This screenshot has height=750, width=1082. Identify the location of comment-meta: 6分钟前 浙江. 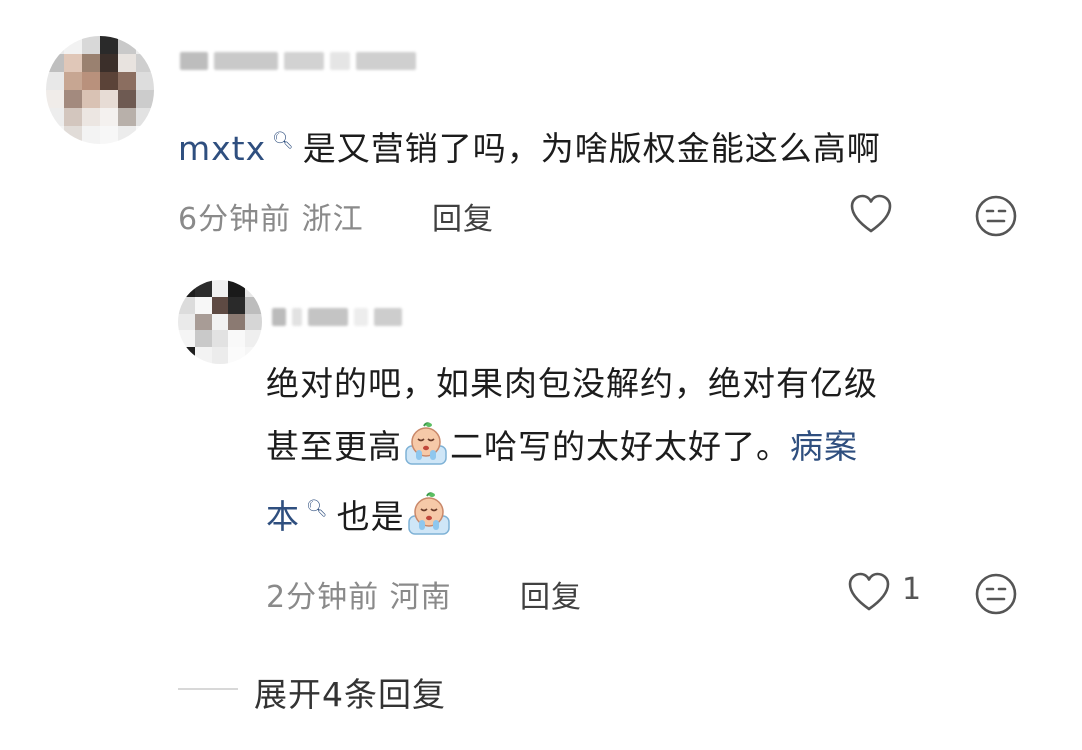
(271, 216).